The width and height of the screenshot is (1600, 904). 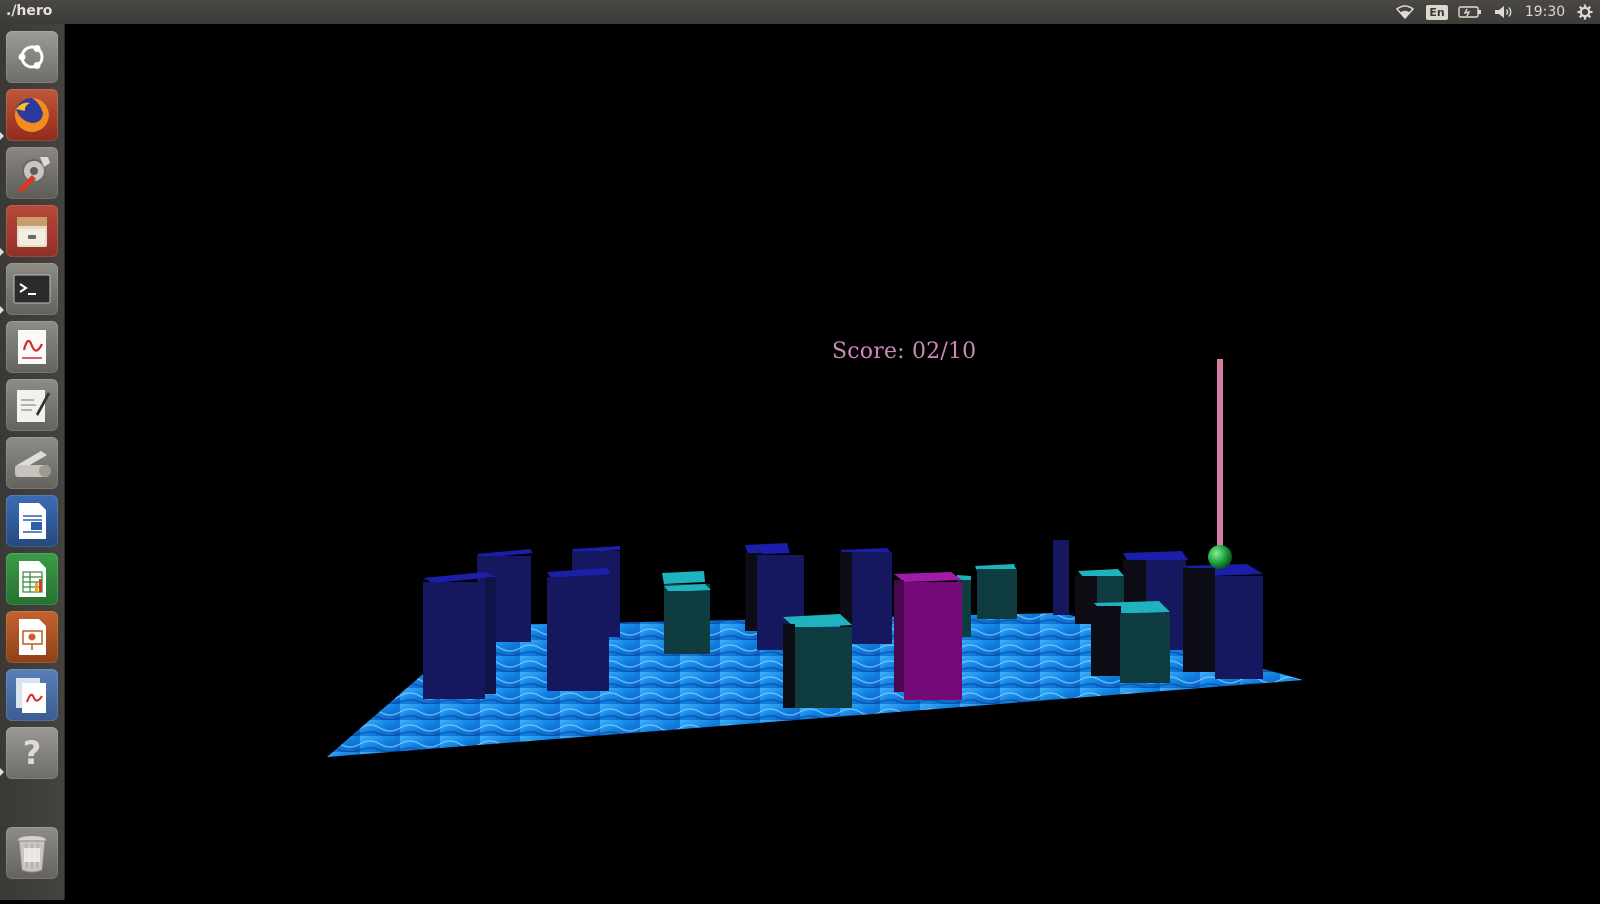 I want to click on battery-icon, so click(x=1470, y=12).